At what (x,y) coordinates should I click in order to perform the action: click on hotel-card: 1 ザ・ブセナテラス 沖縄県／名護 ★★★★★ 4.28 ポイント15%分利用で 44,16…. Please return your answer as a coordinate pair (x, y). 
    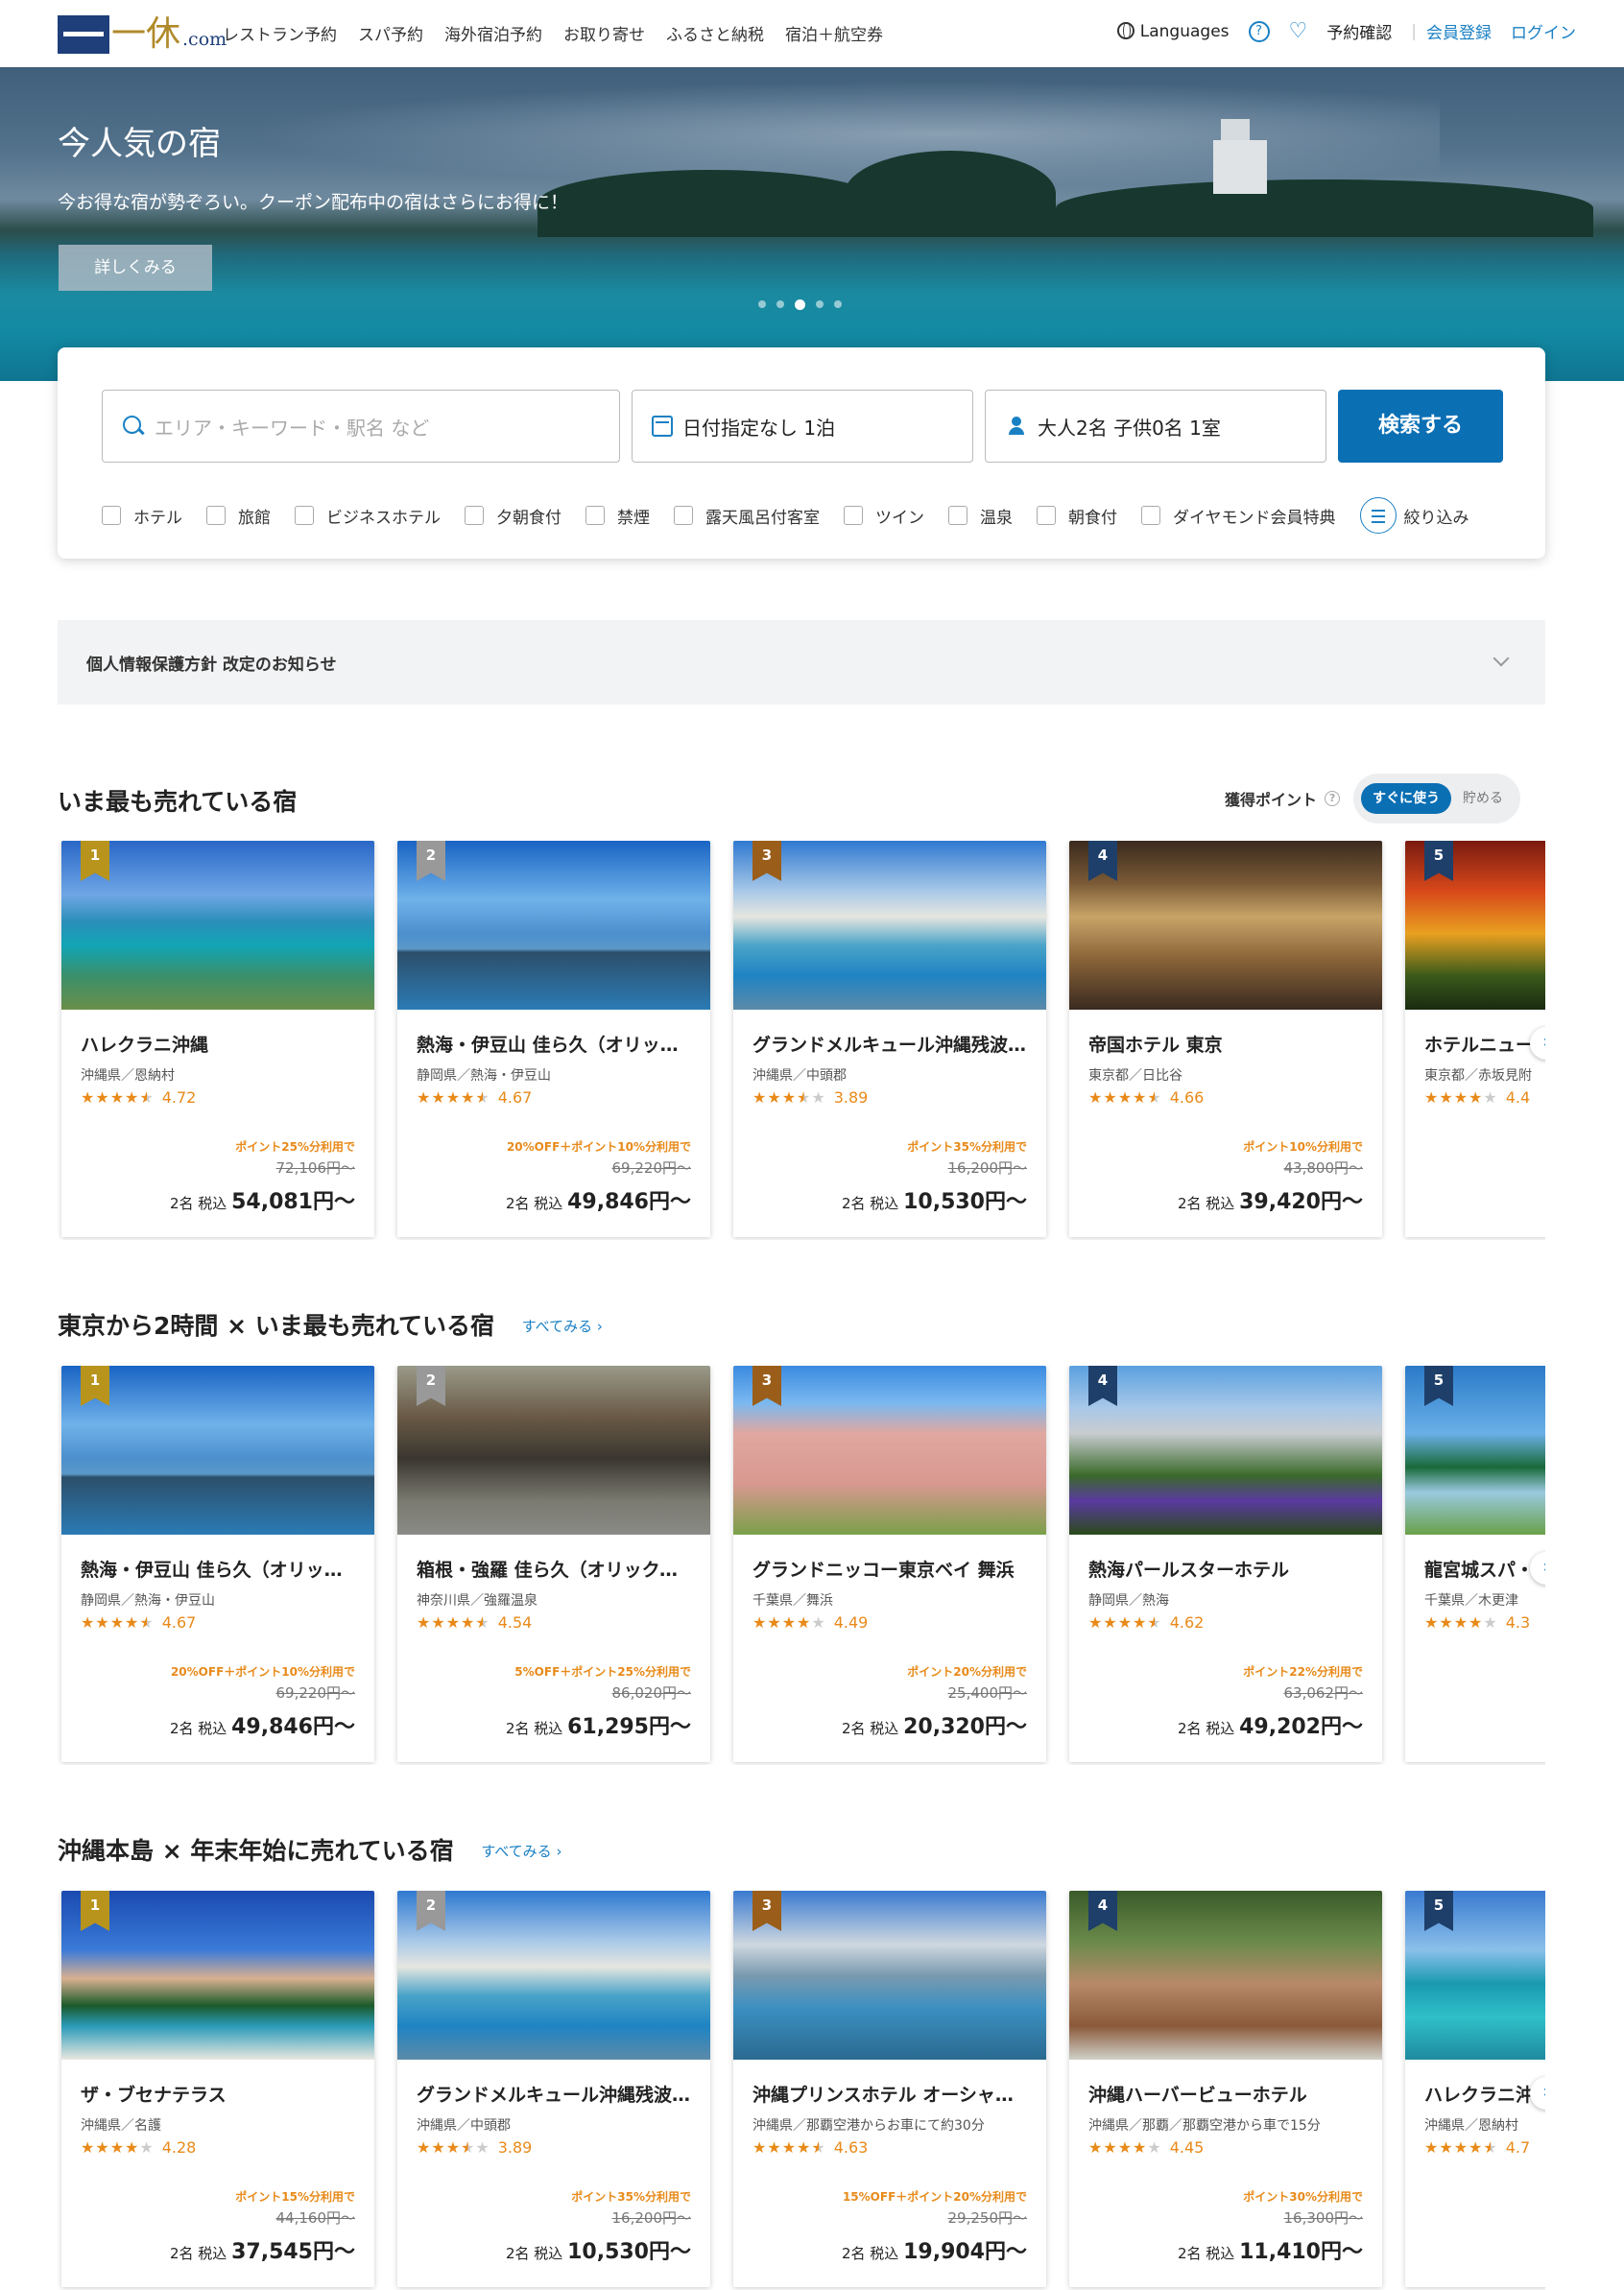
    Looking at the image, I should click on (218, 2089).